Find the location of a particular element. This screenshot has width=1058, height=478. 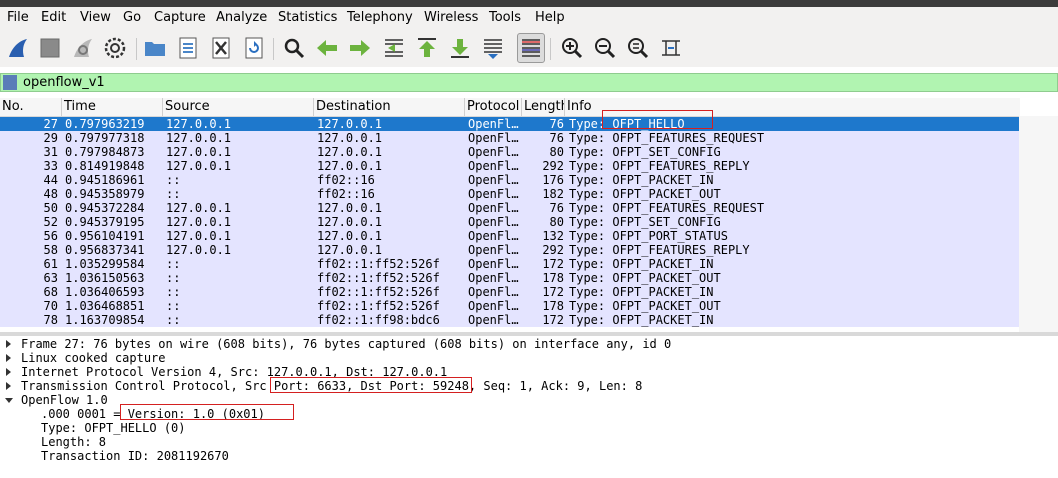

detail-text: Linux cooked capture is located at coordinates (93, 358).